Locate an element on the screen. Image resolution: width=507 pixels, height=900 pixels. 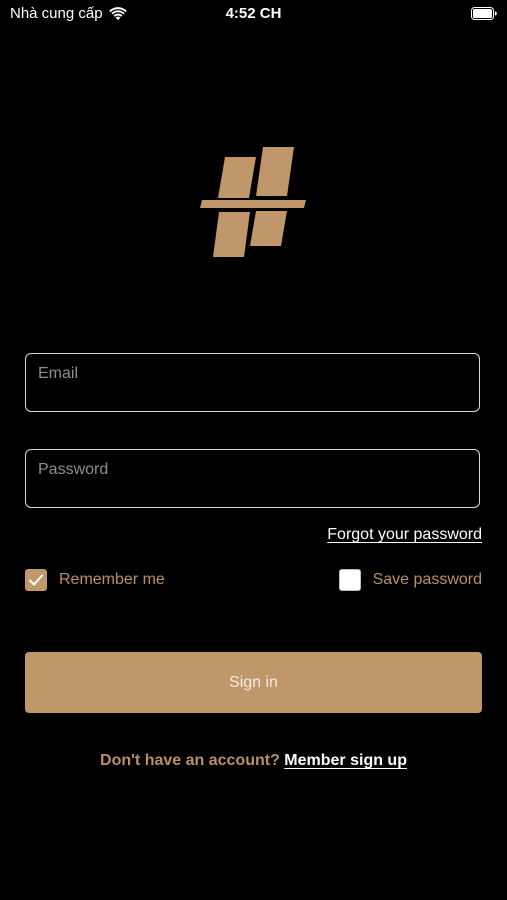
remember-me-toggle: Remember me is located at coordinates (95, 580).